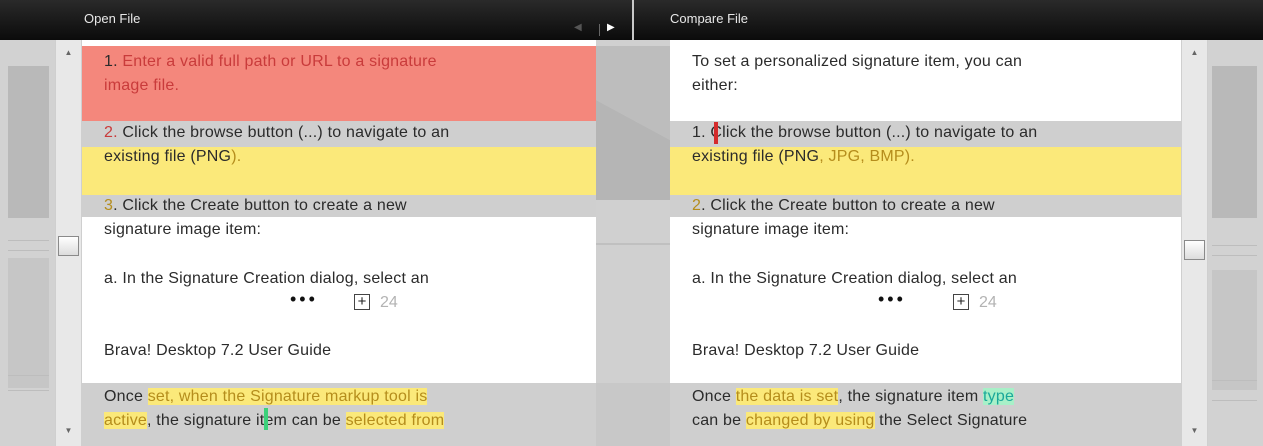  Describe the element at coordinates (1235, 243) in the screenshot. I see `right-overview-rail` at that location.